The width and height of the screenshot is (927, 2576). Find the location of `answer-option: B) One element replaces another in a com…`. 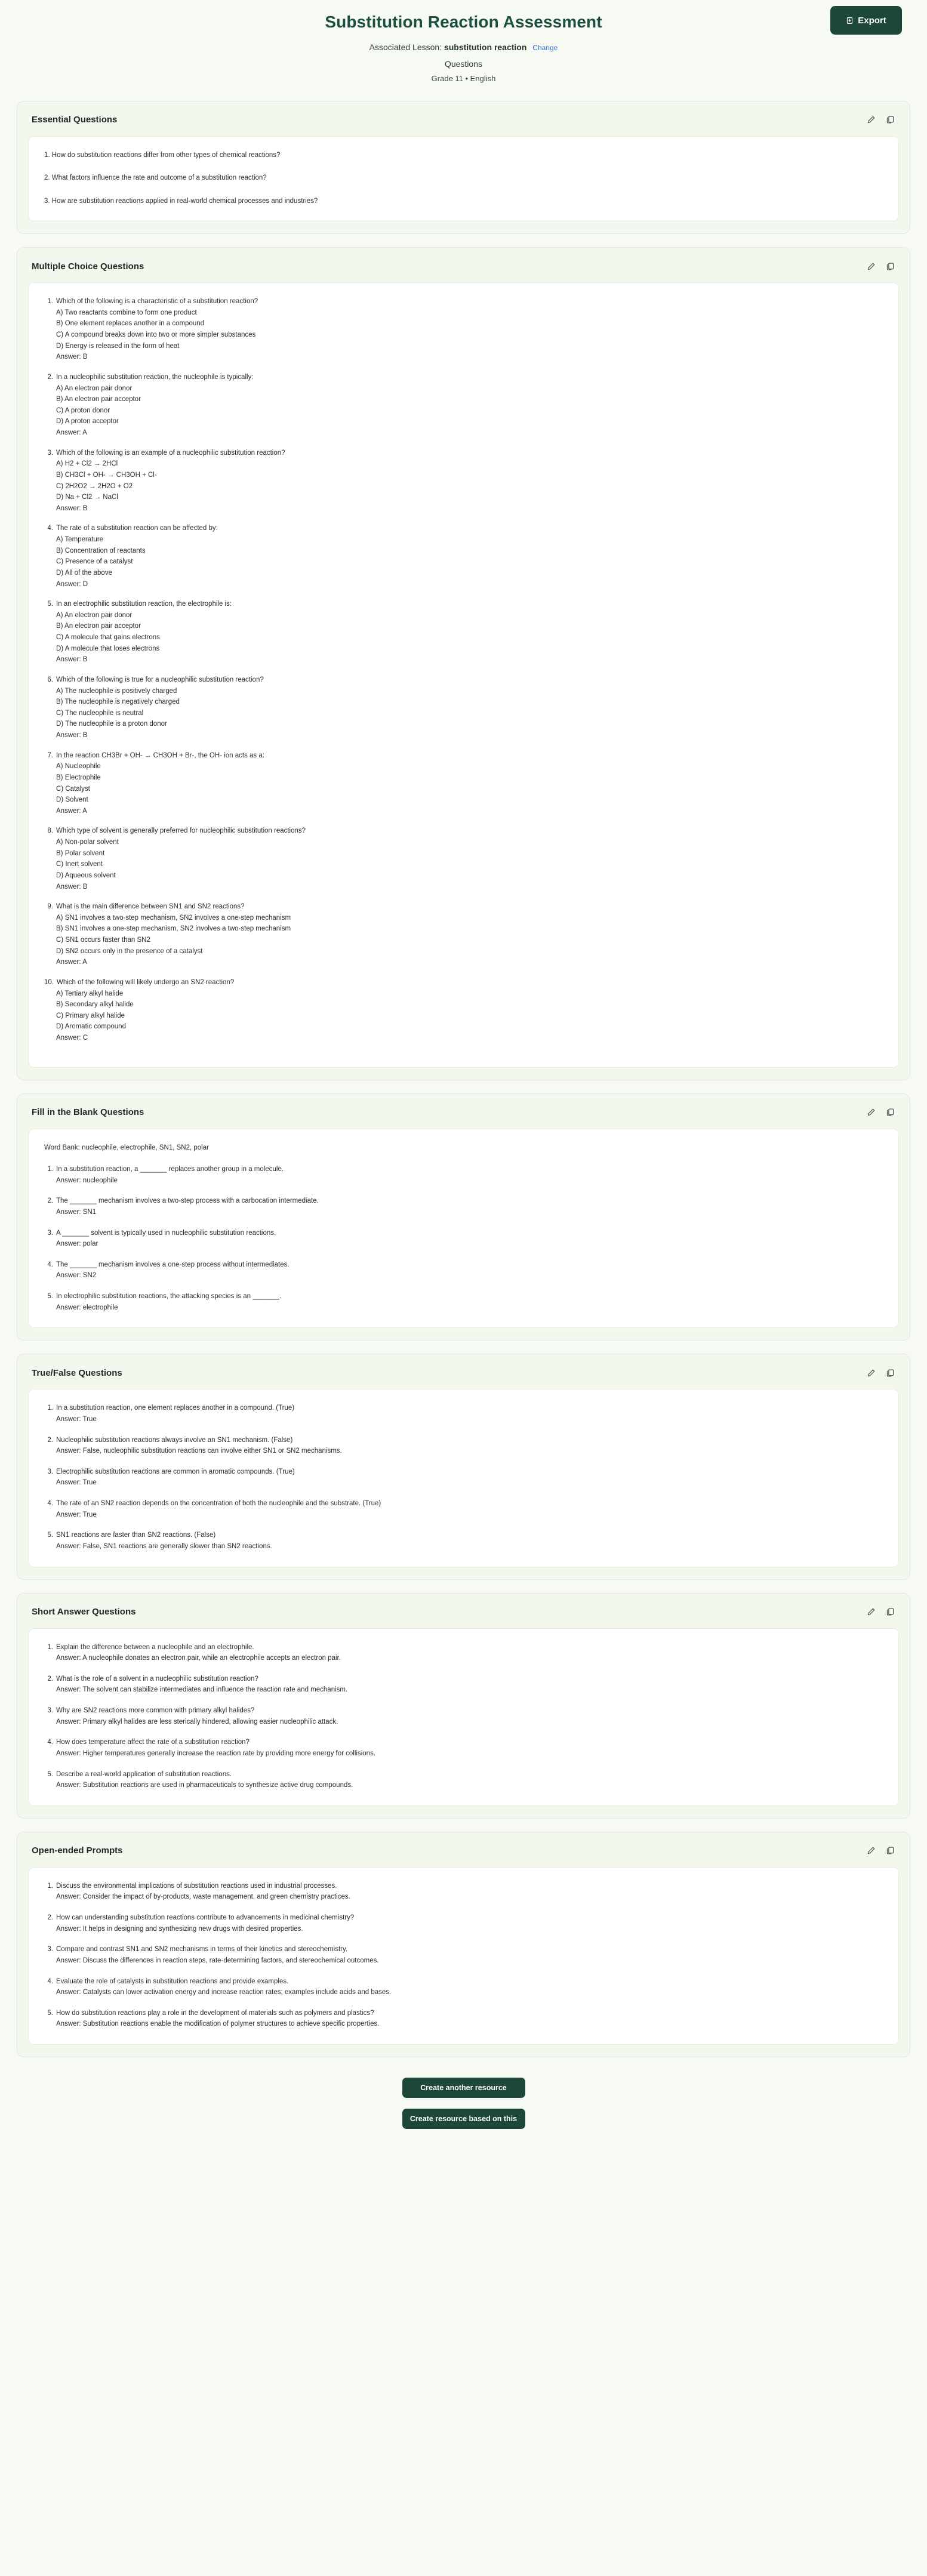

answer-option: B) One element replaces another in a com… is located at coordinates (131, 324).